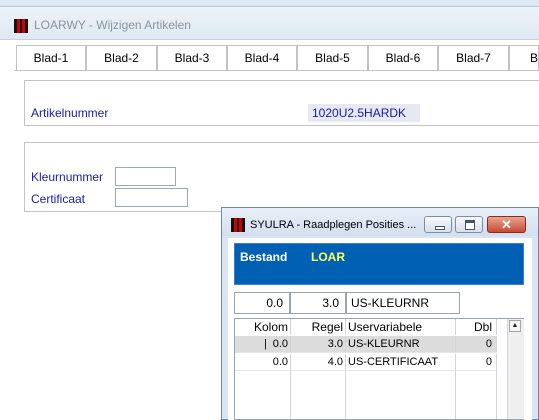  I want to click on table-row-2-dbl: 0, so click(476, 362).